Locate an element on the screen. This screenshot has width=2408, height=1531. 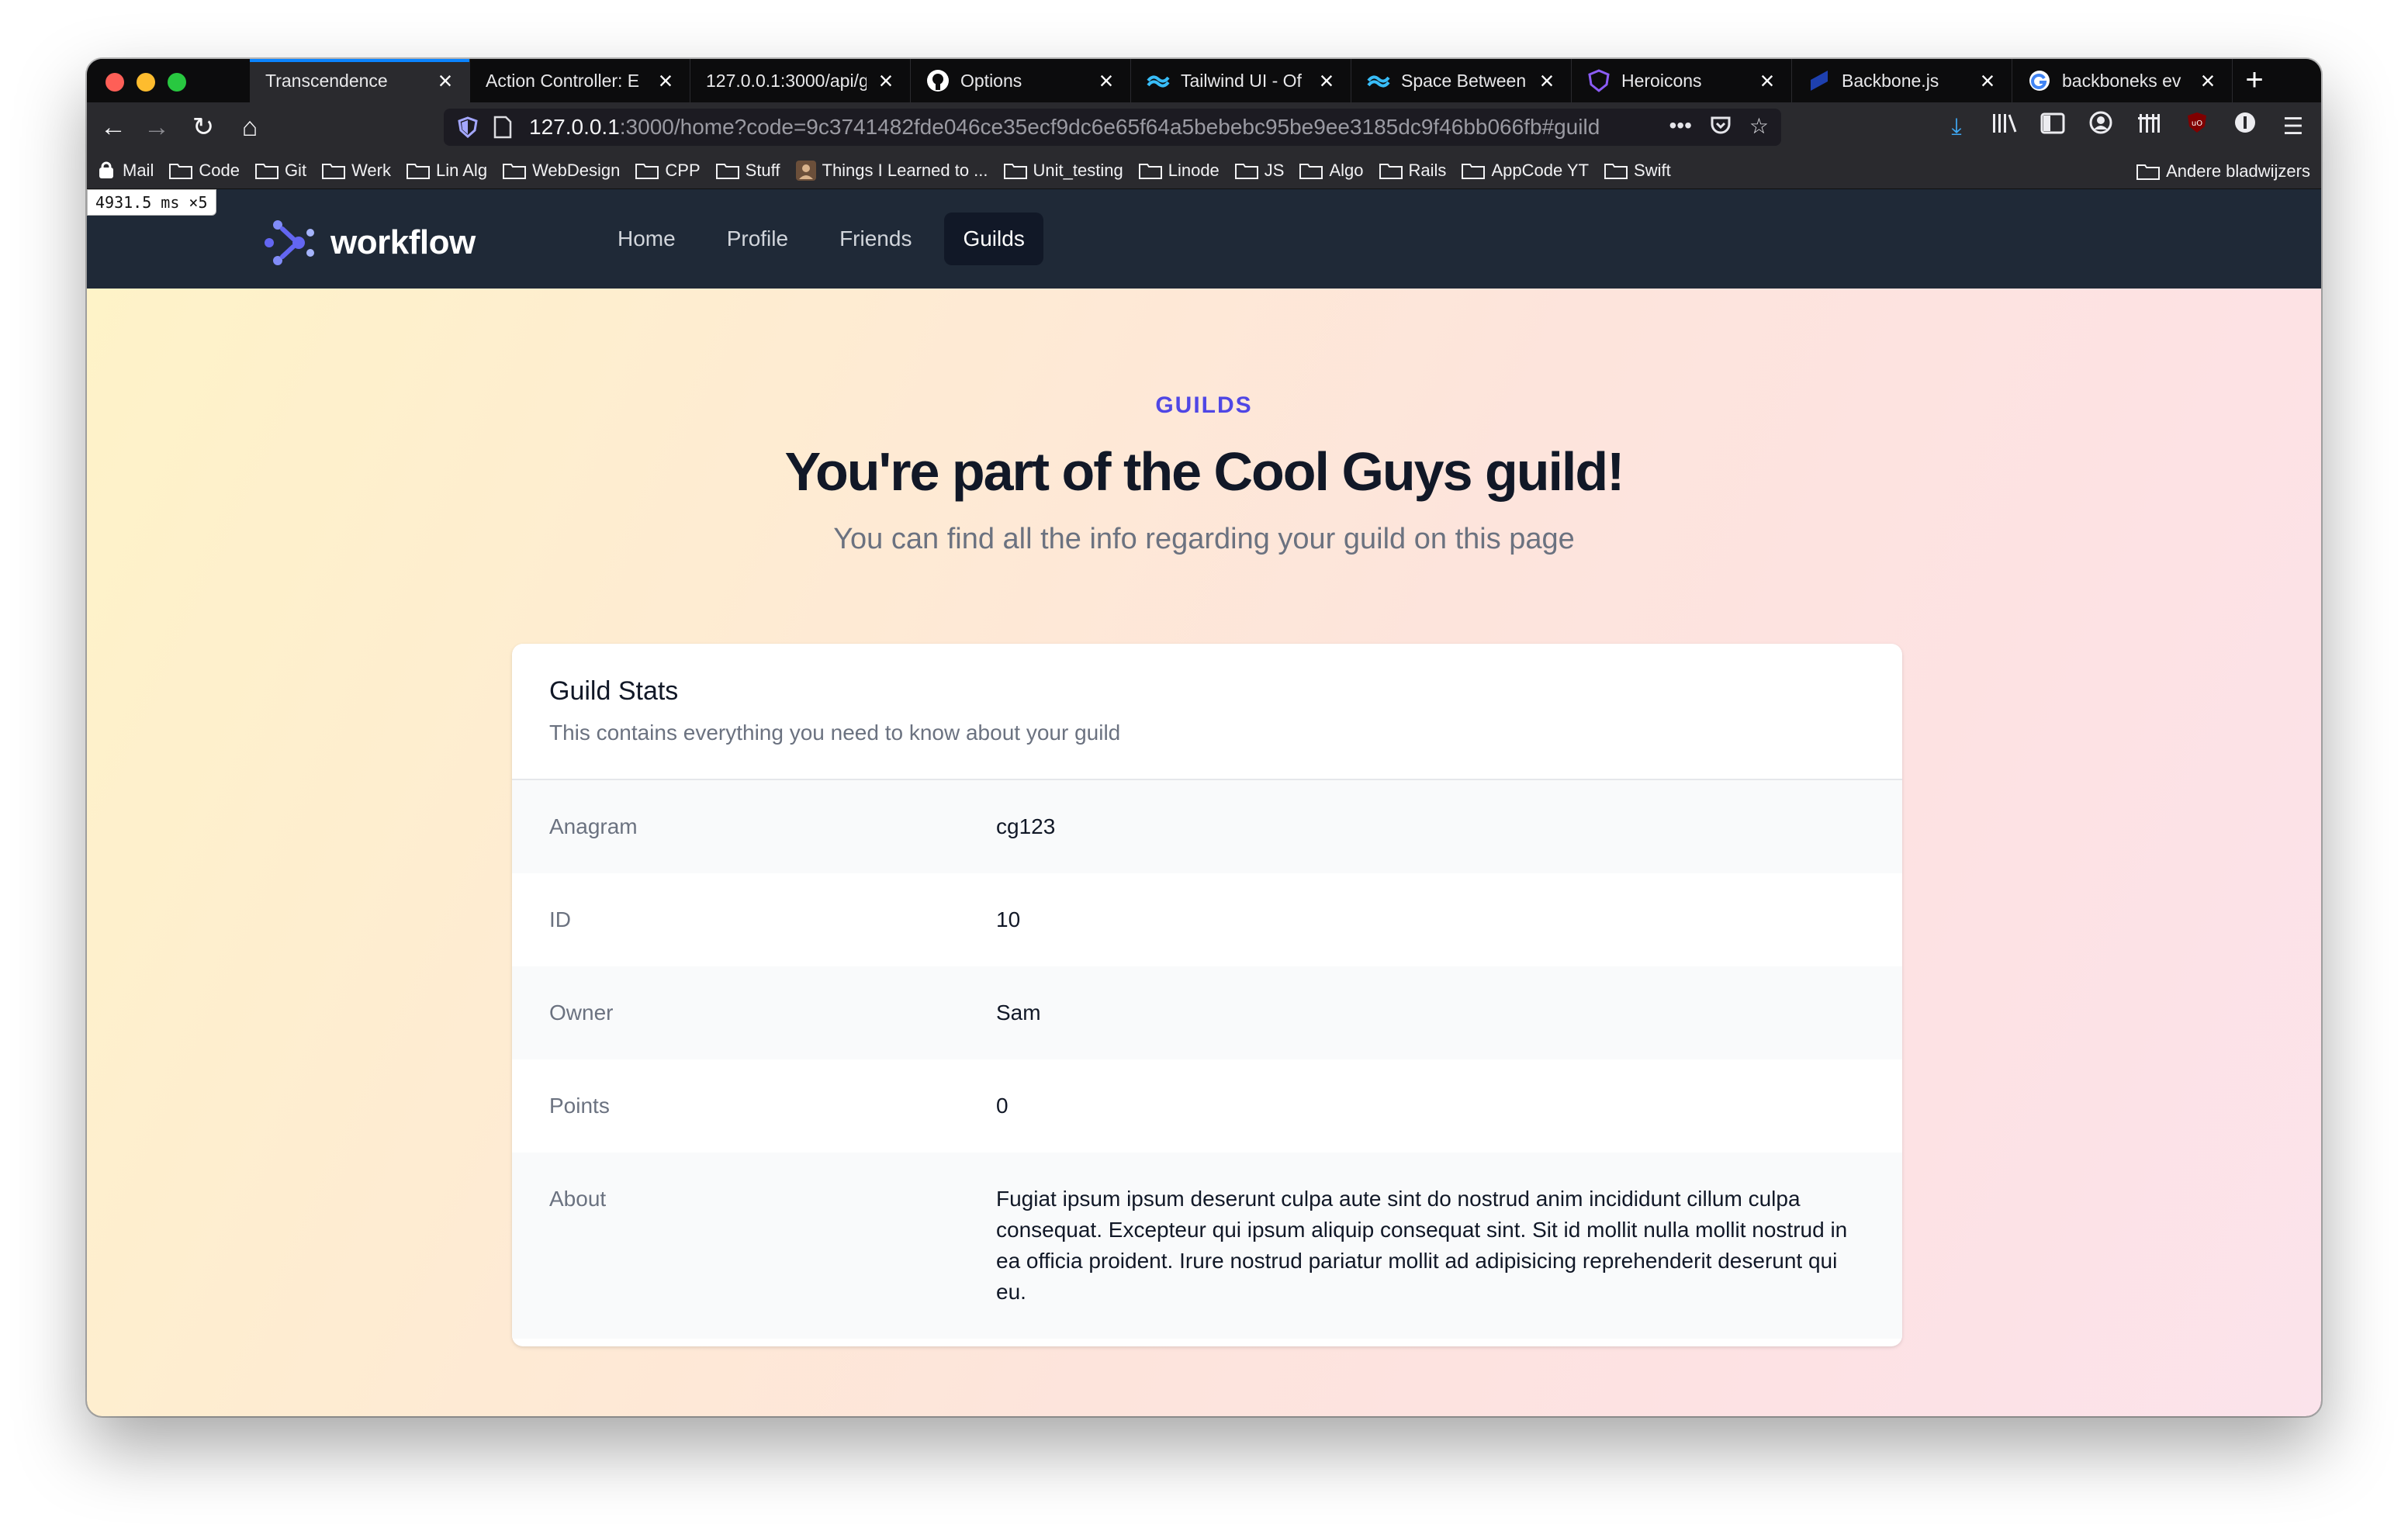
bookmark-folder: Linode is located at coordinates (1179, 171).